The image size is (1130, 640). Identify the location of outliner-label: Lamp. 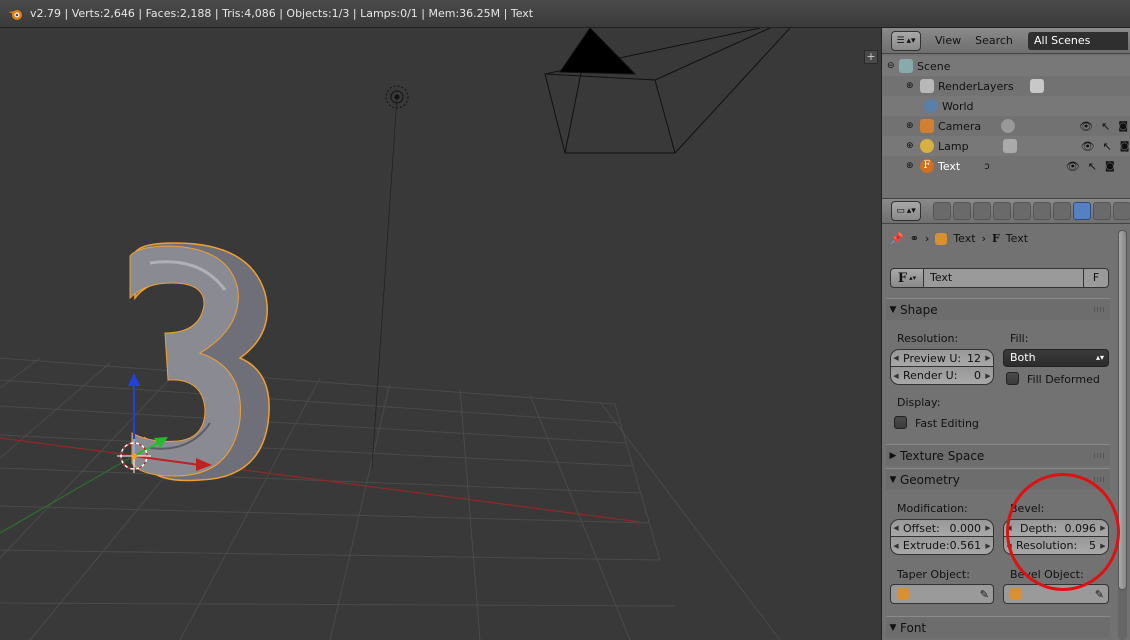
(953, 146).